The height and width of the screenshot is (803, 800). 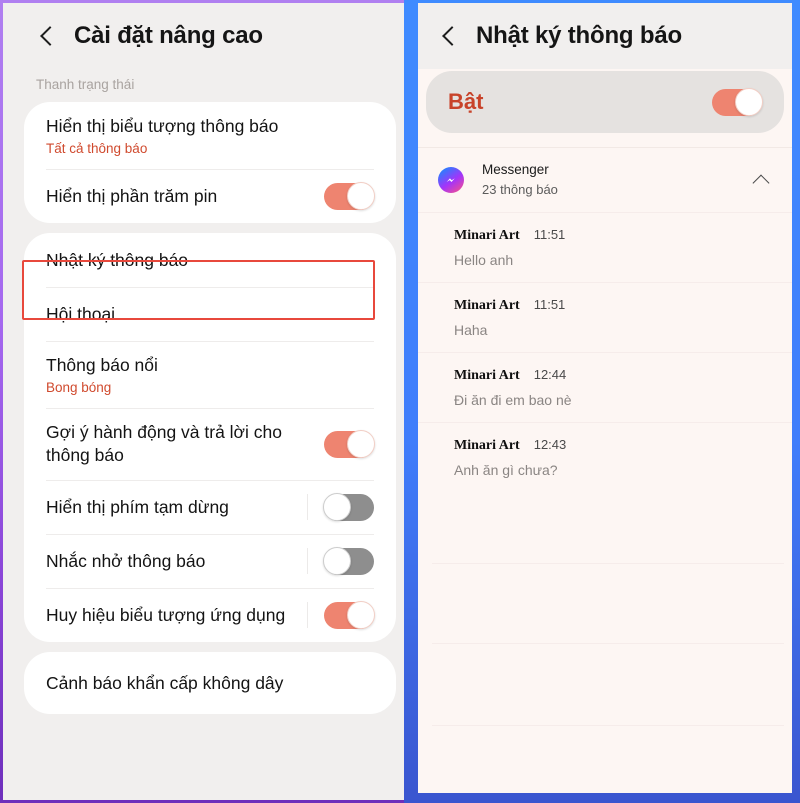 What do you see at coordinates (506, 469) in the screenshot?
I see `notification-body: Anh ăn gì chưa?` at bounding box center [506, 469].